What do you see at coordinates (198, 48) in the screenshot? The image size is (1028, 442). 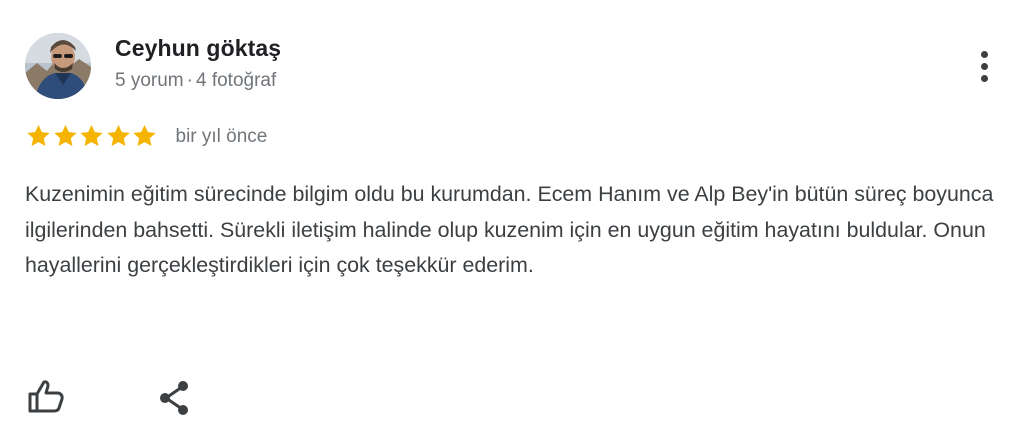 I see `author-name: Ceyhun göktaş` at bounding box center [198, 48].